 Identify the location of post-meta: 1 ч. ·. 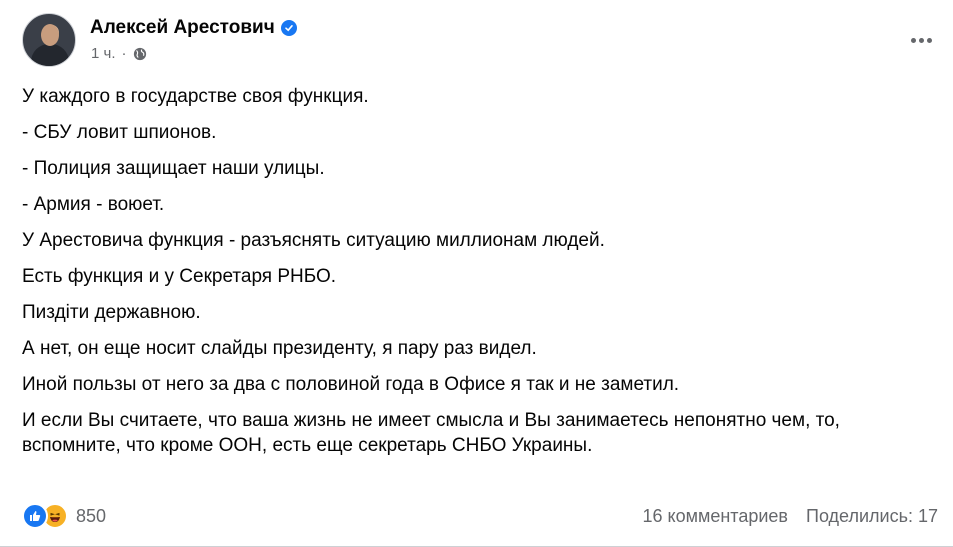
(119, 53).